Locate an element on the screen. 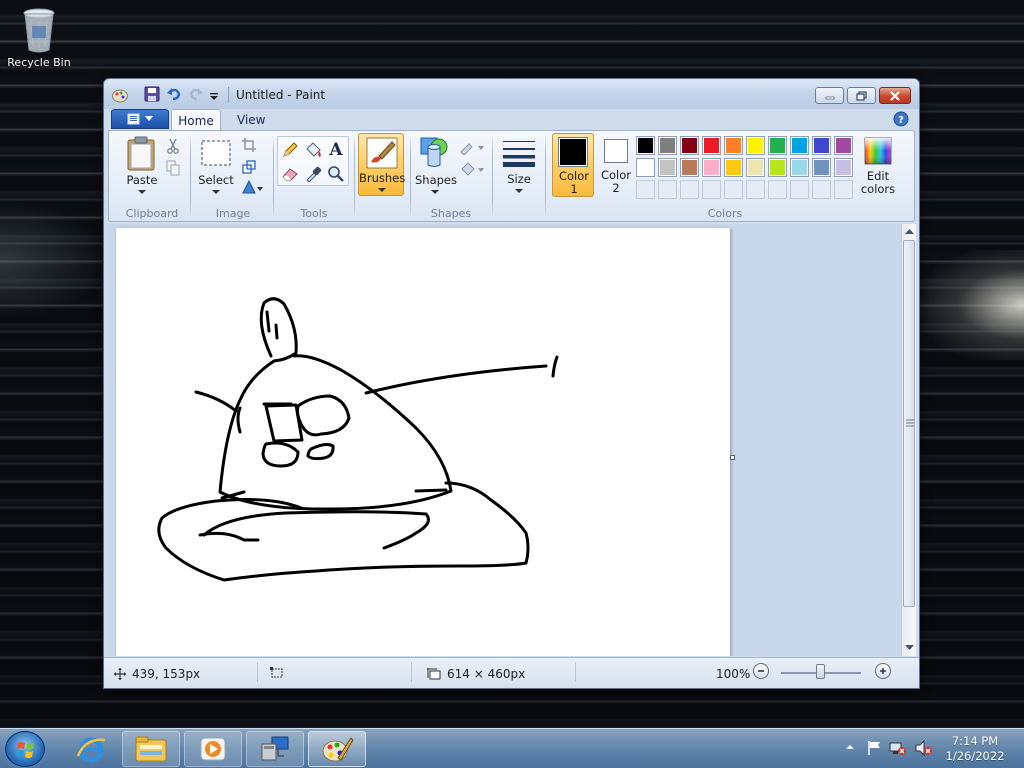 This screenshot has width=1024, height=768. copy-button is located at coordinates (173, 168).